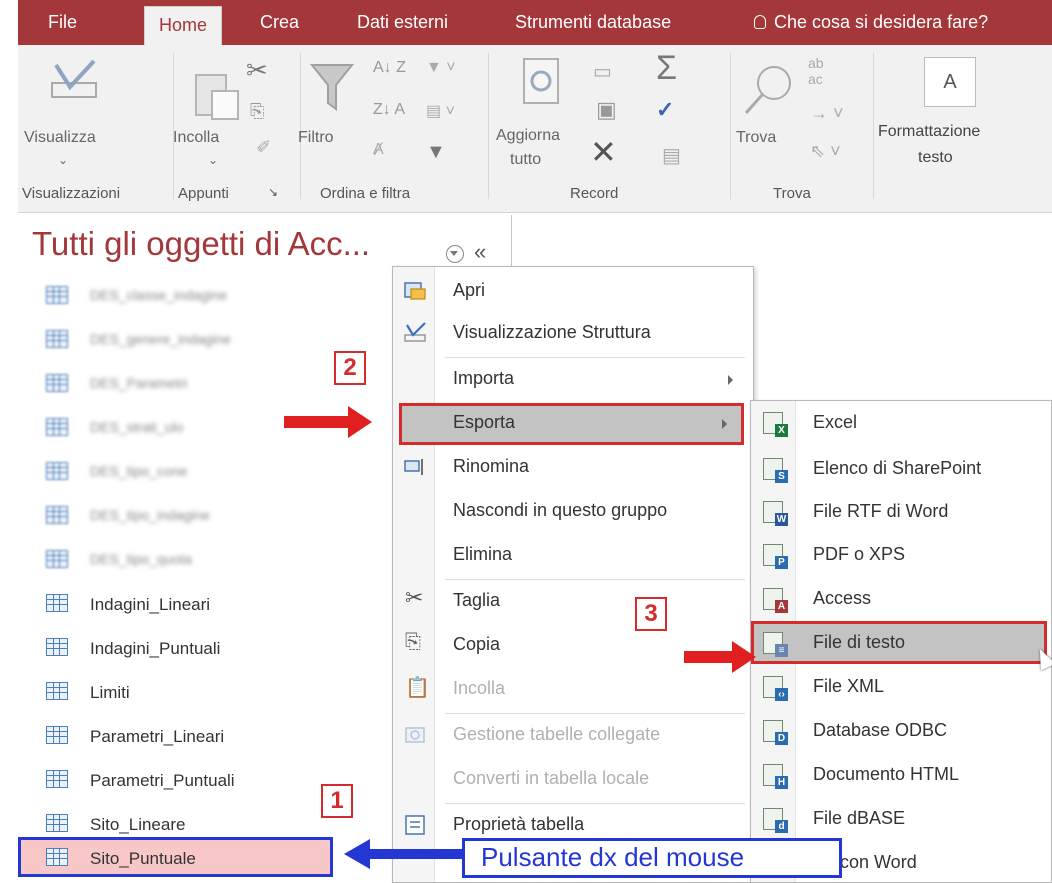  What do you see at coordinates (775, 424) in the screenshot?
I see `excel-icon: X` at bounding box center [775, 424].